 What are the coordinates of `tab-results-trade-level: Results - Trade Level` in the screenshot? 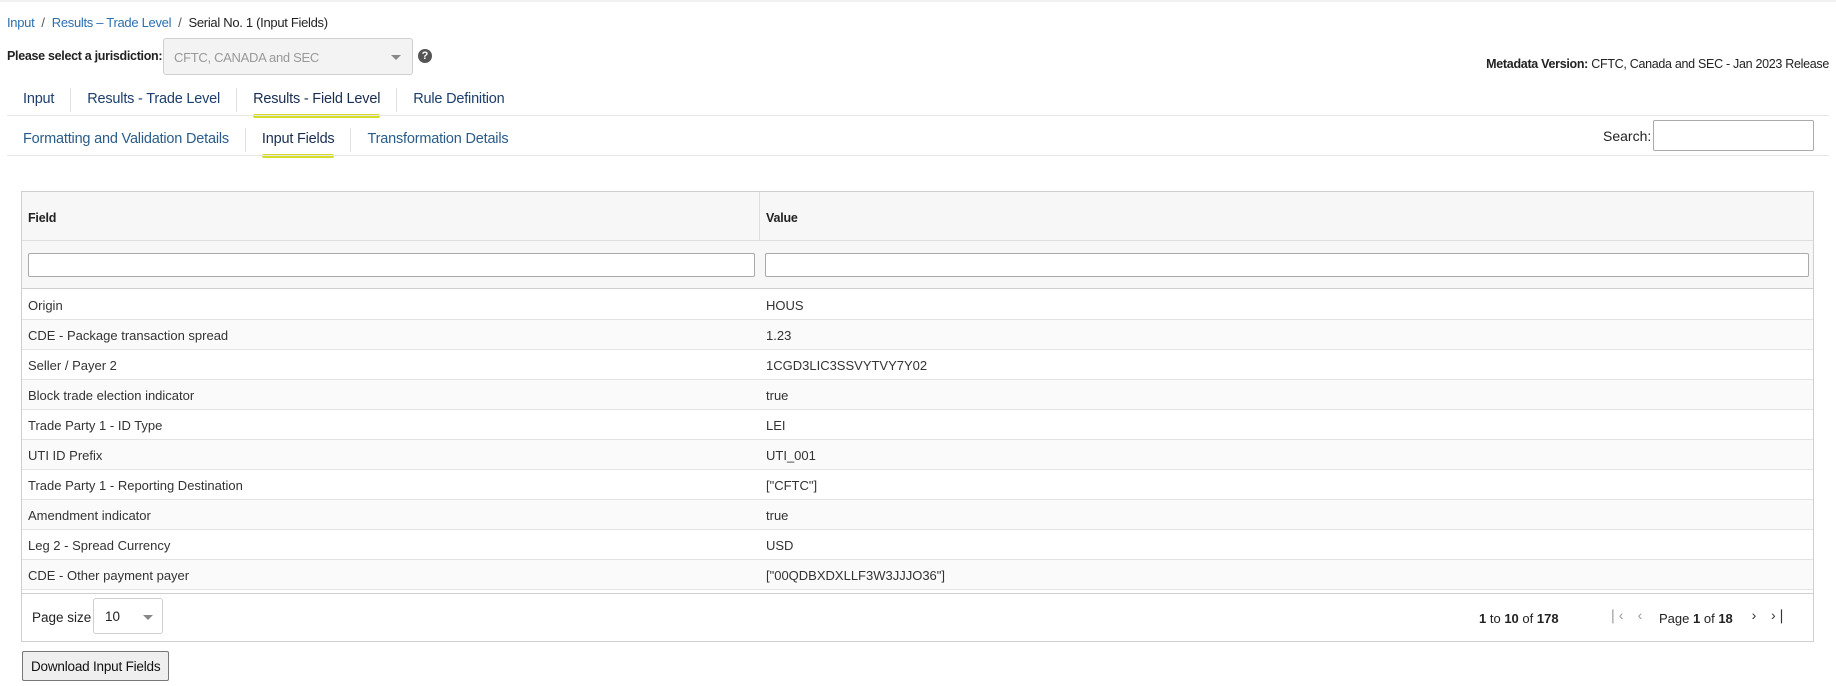 It's located at (154, 100).